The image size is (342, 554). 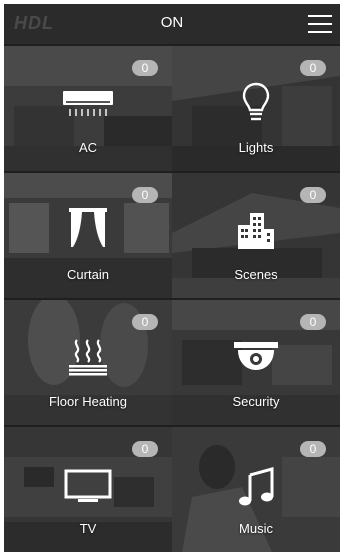 What do you see at coordinates (256, 401) in the screenshot?
I see `tile-label: Security` at bounding box center [256, 401].